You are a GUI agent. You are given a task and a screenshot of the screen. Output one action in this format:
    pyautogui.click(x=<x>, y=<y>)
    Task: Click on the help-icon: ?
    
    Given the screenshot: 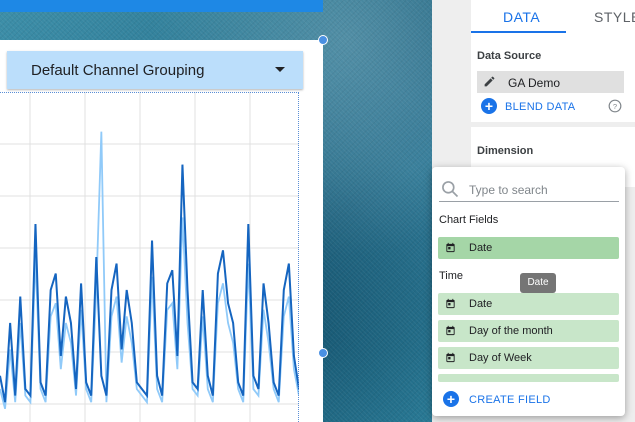 What is the action you would take?
    pyautogui.click(x=615, y=106)
    